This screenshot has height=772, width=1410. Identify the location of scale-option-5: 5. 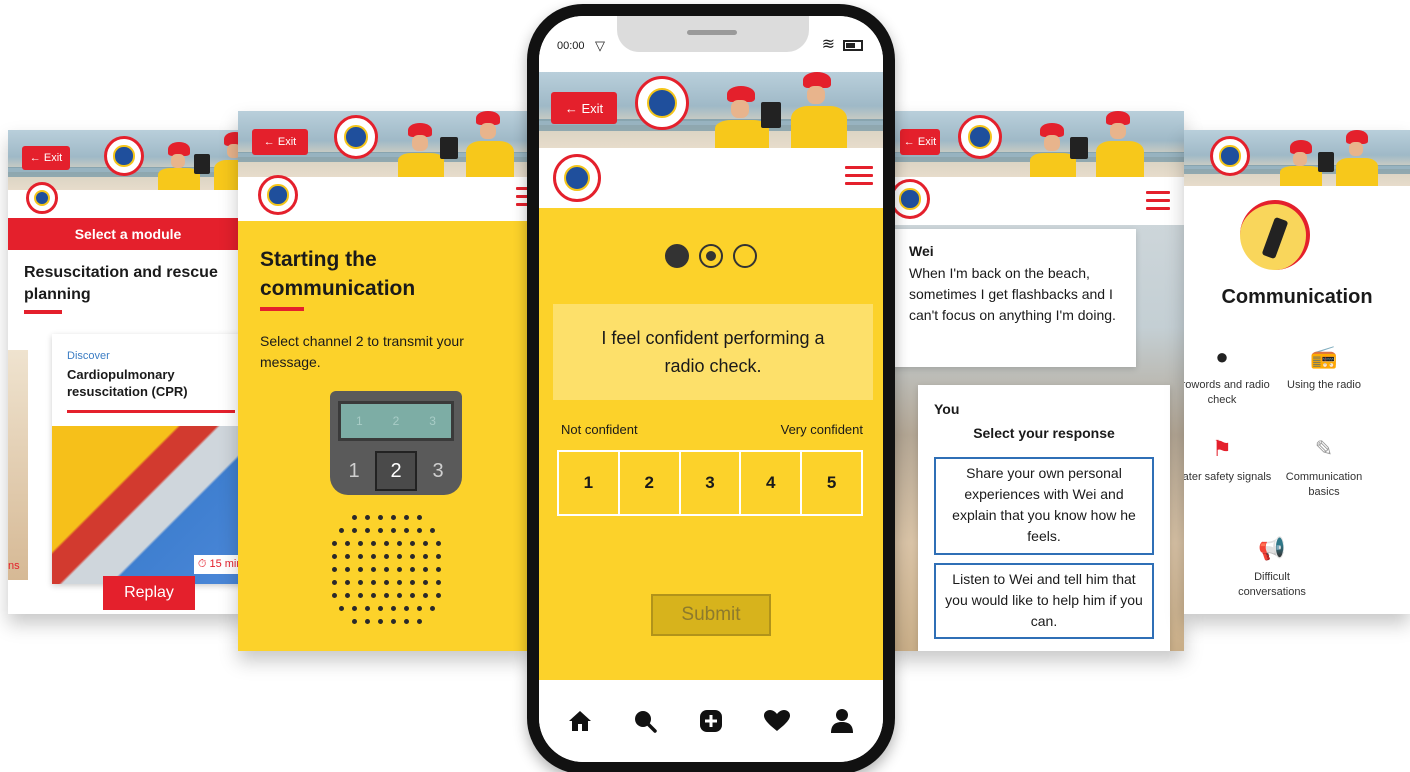
(831, 483).